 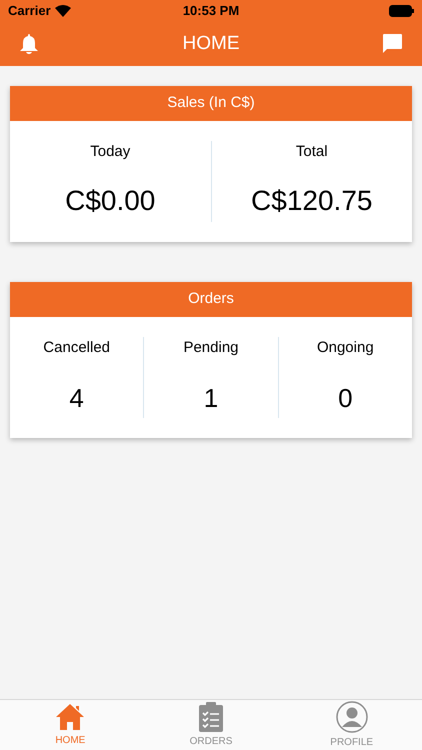 I want to click on tab-bar-item: ORDERS, so click(x=211, y=725).